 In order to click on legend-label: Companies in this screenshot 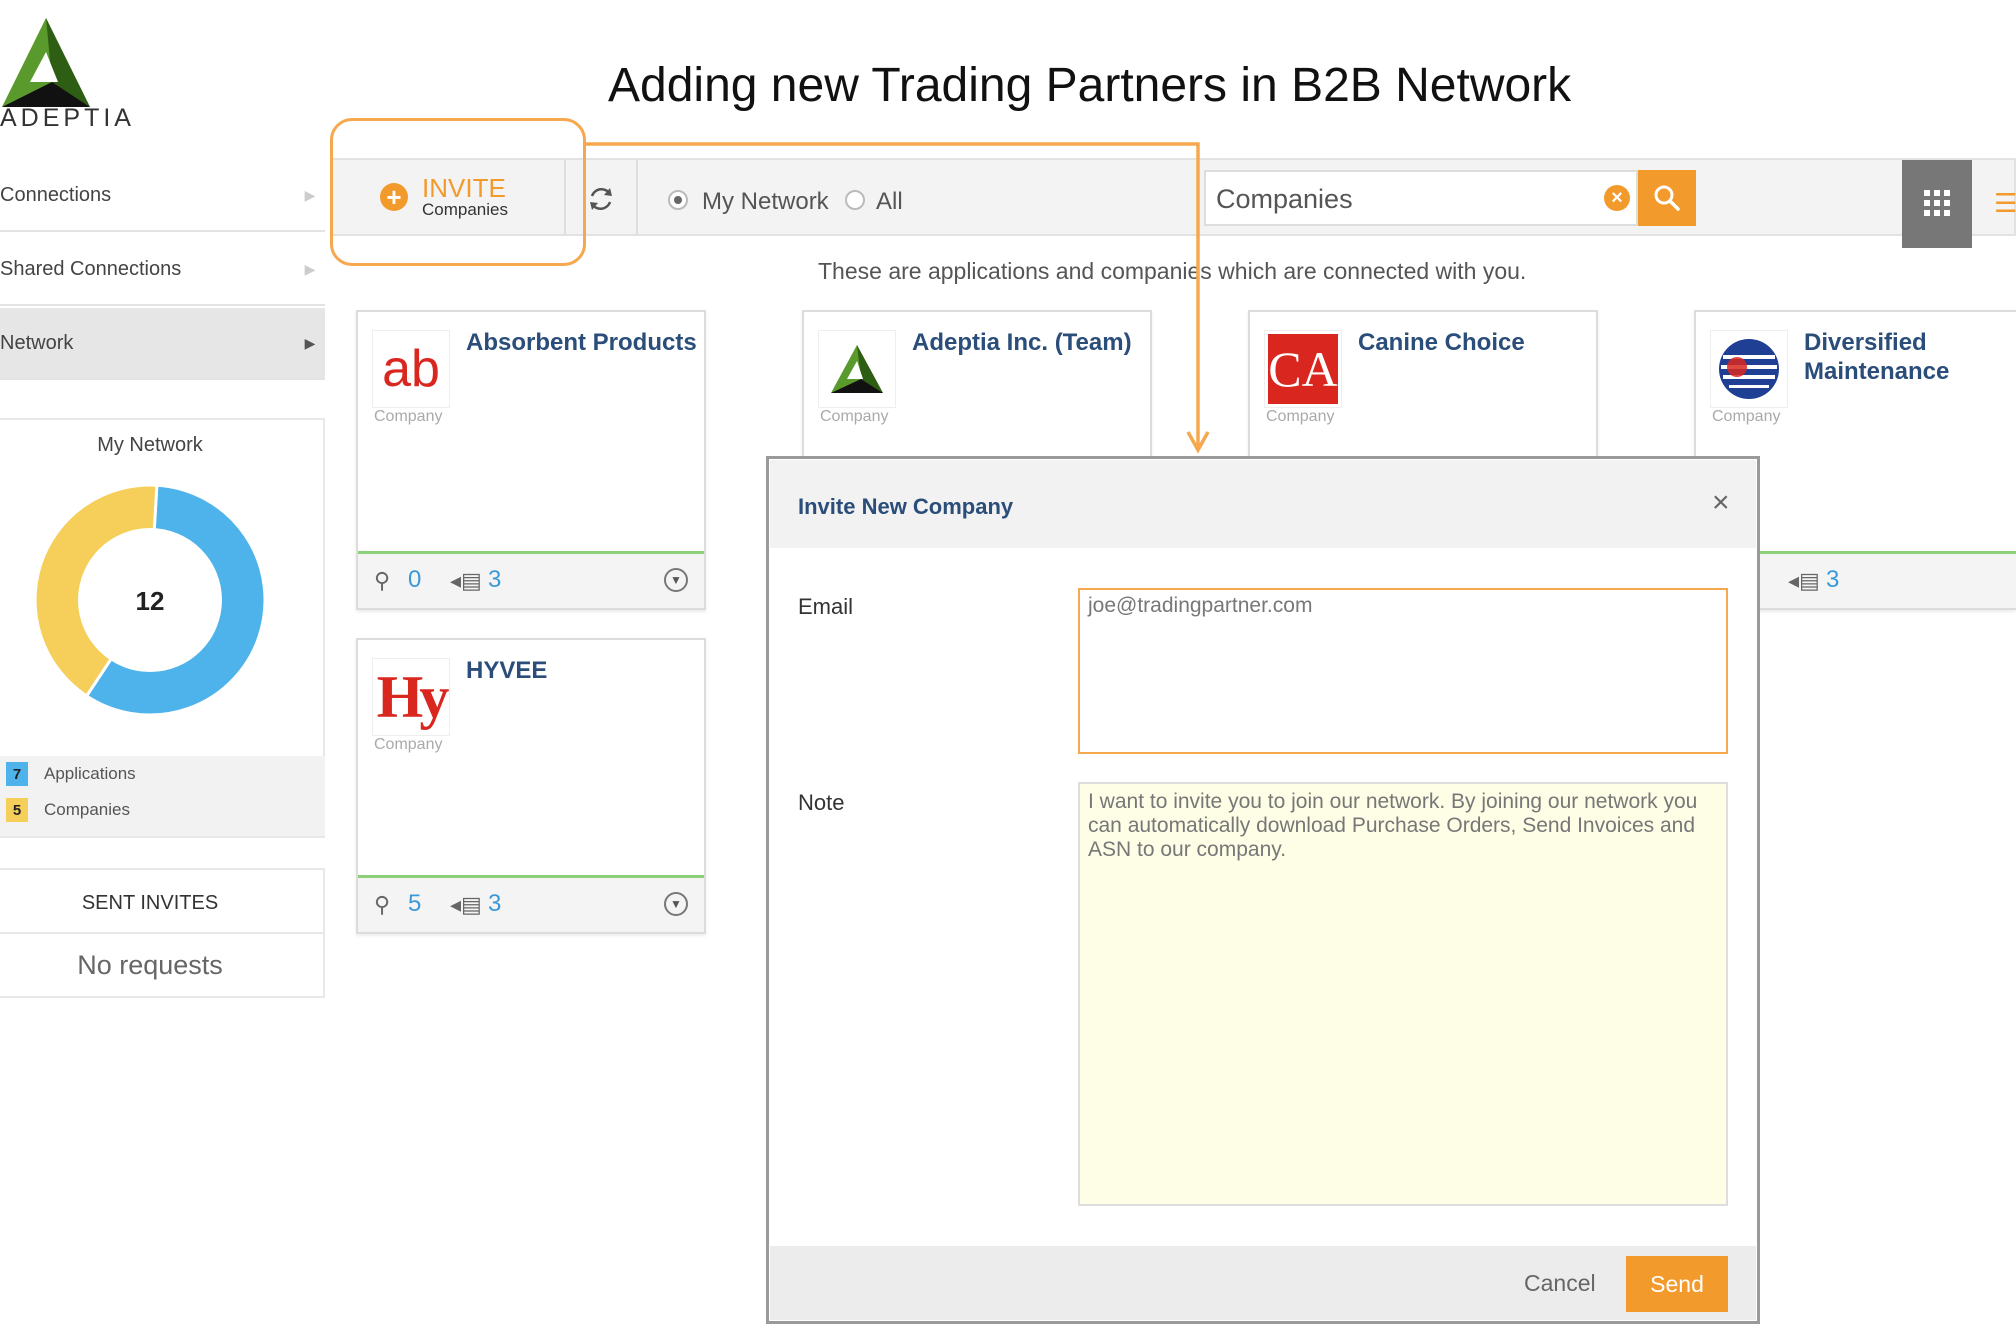, I will do `click(87, 809)`.